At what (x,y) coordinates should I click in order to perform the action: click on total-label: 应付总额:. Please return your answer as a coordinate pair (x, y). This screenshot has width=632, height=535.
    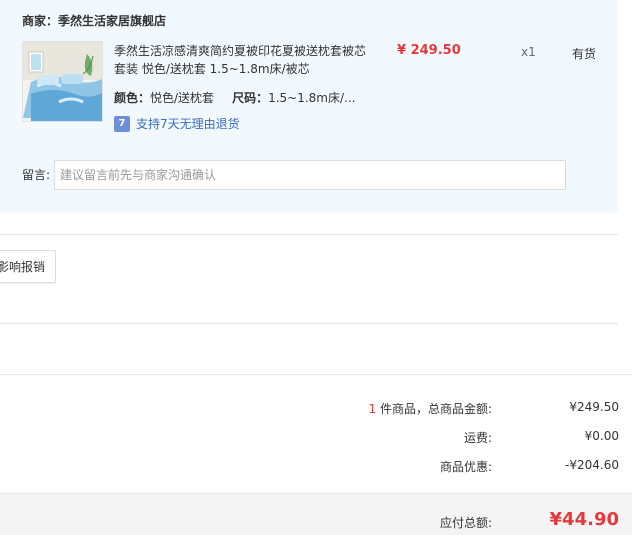
    Looking at the image, I should click on (465, 523).